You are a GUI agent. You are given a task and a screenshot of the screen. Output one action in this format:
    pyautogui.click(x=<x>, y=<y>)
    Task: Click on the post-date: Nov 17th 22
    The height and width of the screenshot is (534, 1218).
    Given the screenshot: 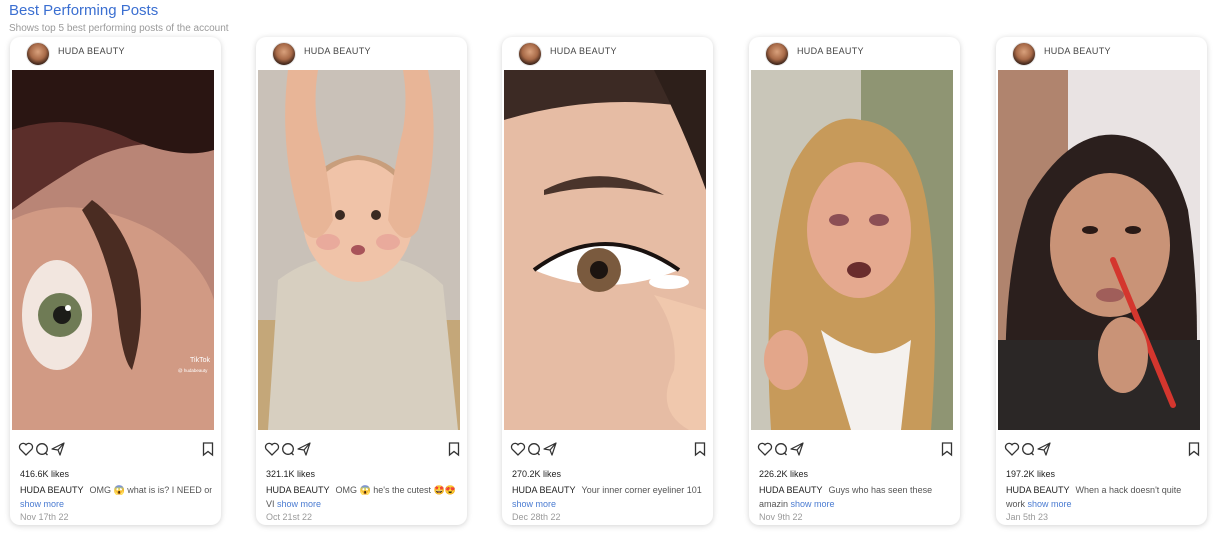 What is the action you would take?
    pyautogui.click(x=44, y=517)
    